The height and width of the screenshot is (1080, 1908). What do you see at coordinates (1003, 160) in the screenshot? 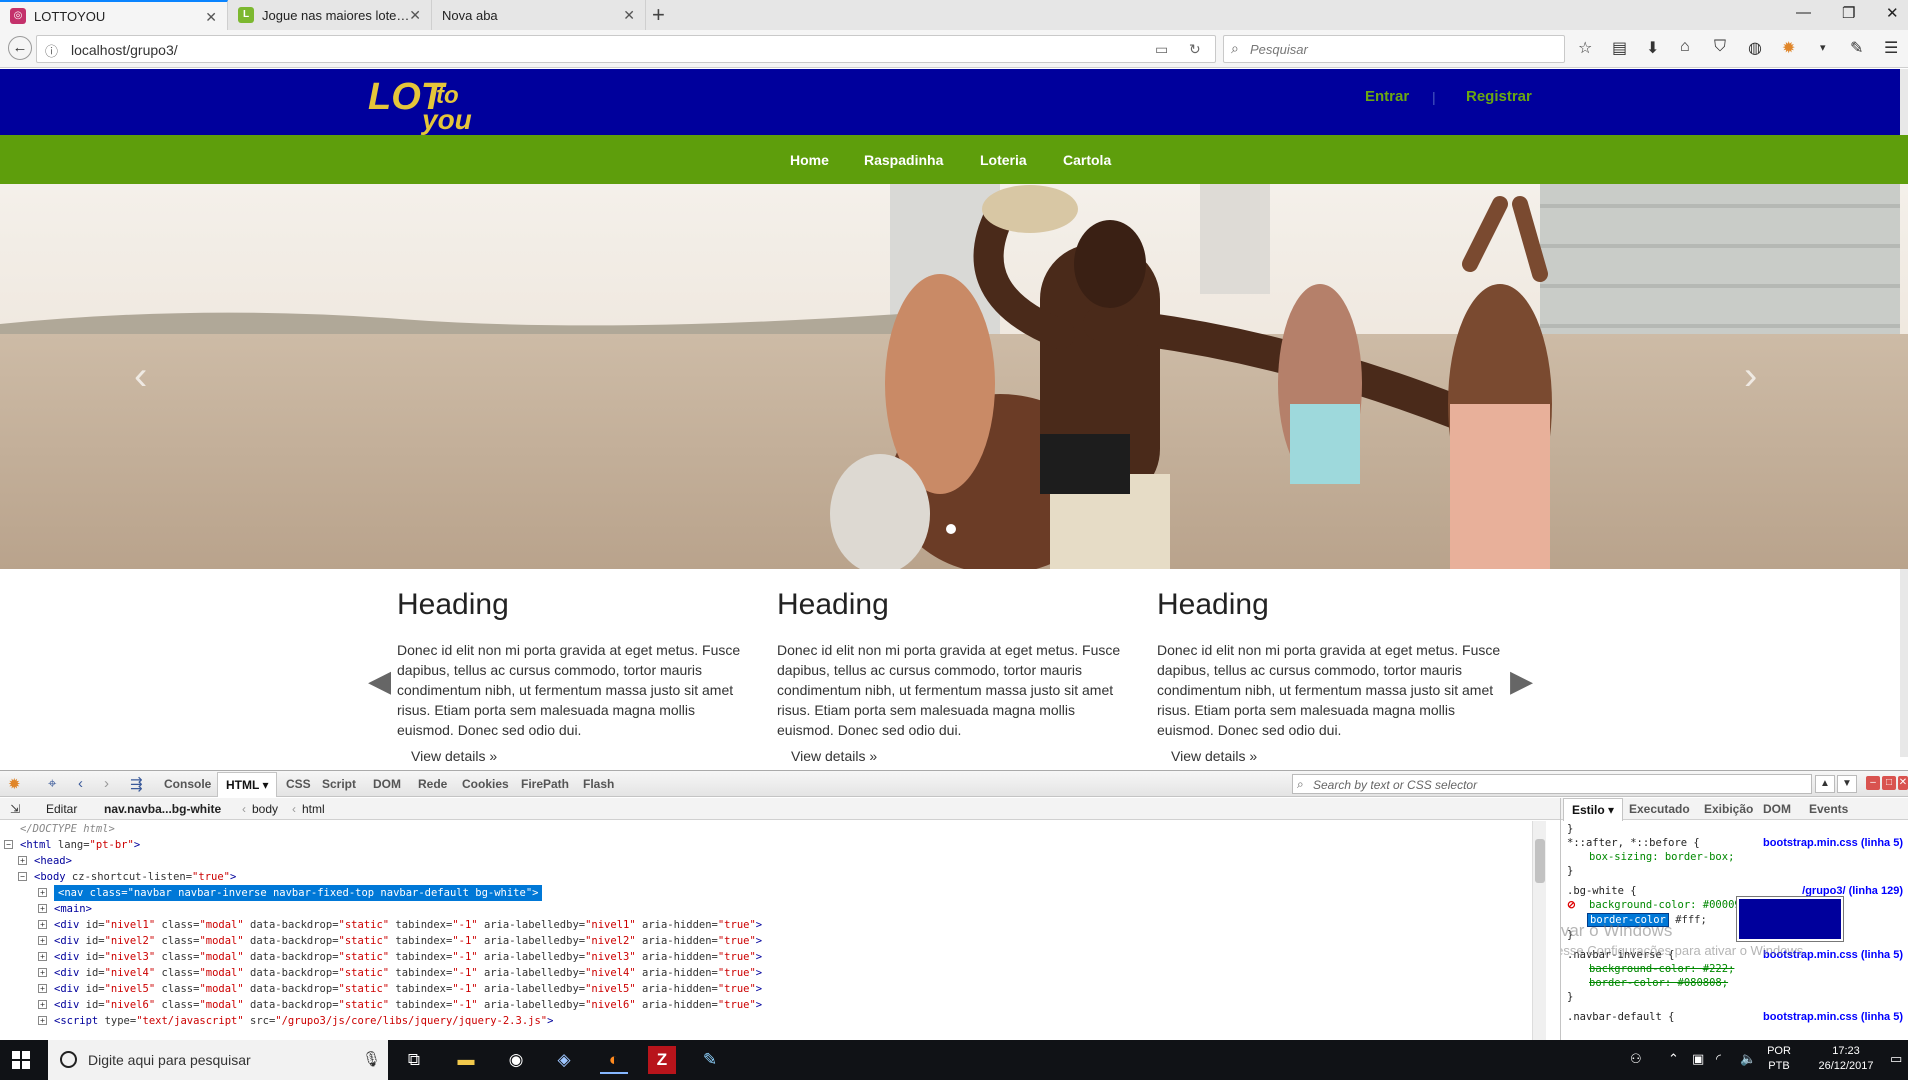
I see `nav-loteria: Loteria` at bounding box center [1003, 160].